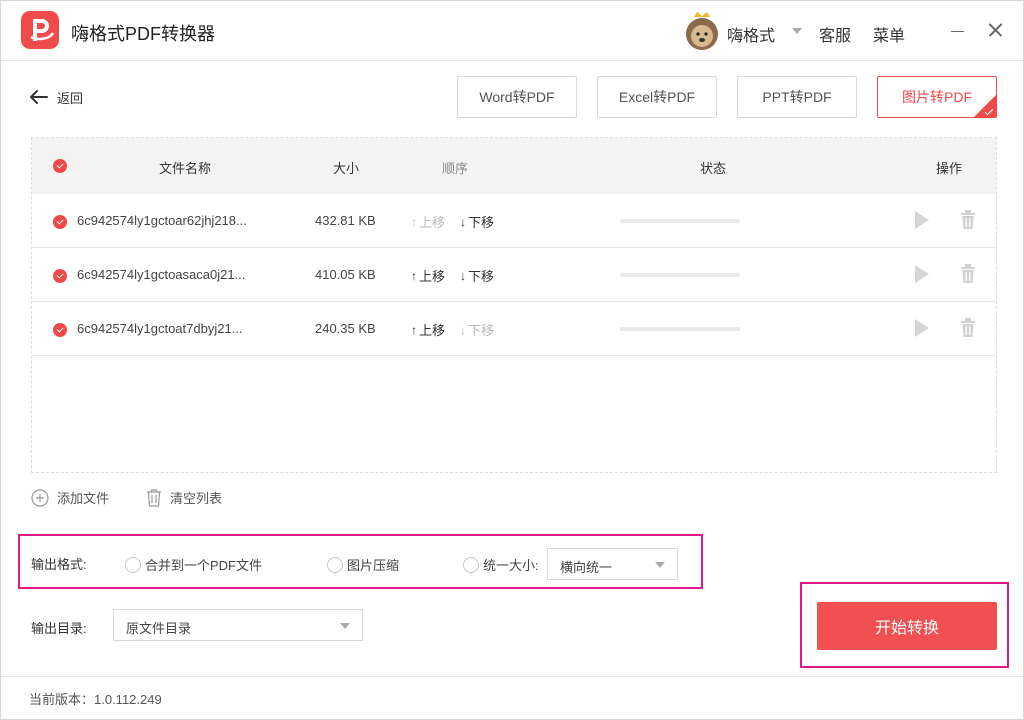 This screenshot has width=1024, height=720. Describe the element at coordinates (889, 34) in the screenshot. I see `menu-link: 菜单` at that location.